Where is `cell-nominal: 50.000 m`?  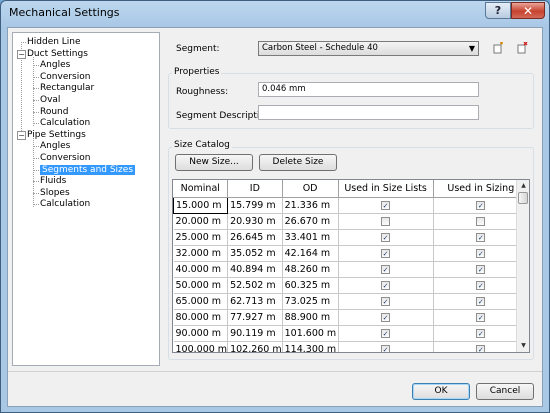
cell-nominal: 50.000 m is located at coordinates (201, 285).